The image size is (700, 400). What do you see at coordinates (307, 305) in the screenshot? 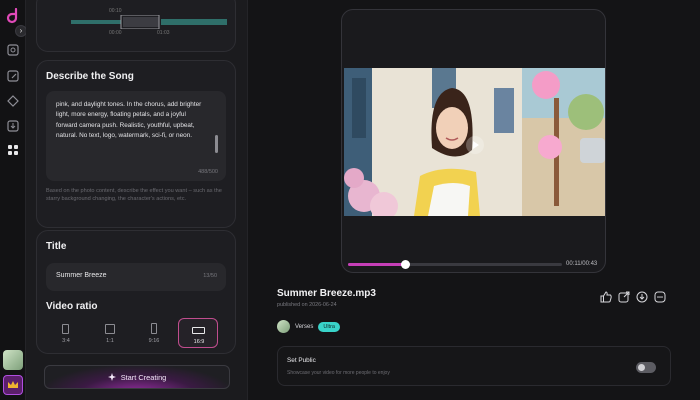
I see `published-date: published on 2026-06-24` at bounding box center [307, 305].